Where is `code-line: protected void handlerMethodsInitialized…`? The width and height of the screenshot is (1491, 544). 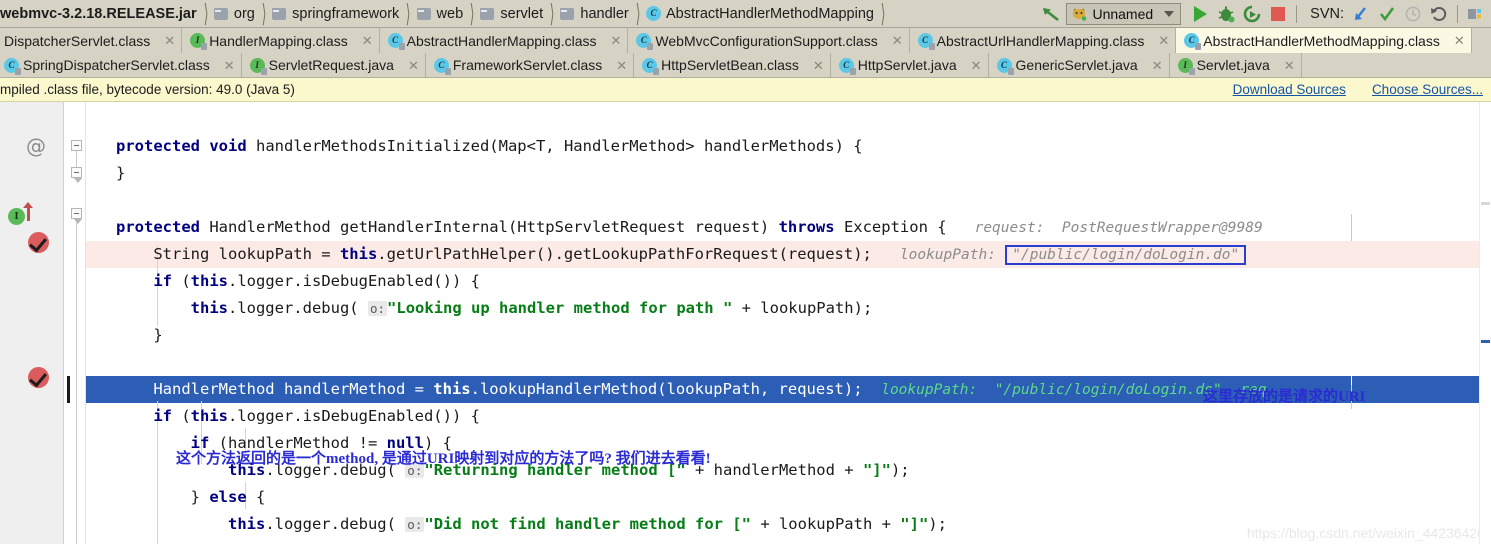
code-line: protected void handlerMethodsInitialized… is located at coordinates (745, 146).